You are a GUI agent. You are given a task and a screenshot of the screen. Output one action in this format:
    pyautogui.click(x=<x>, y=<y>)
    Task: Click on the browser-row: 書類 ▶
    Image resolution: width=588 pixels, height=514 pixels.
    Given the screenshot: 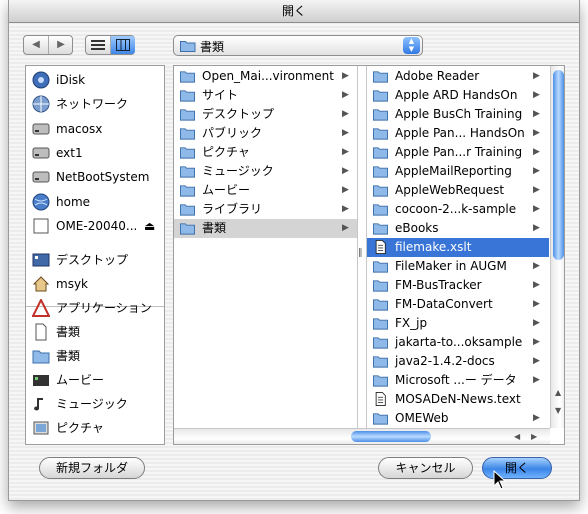 What is the action you would take?
    pyautogui.click(x=265, y=228)
    